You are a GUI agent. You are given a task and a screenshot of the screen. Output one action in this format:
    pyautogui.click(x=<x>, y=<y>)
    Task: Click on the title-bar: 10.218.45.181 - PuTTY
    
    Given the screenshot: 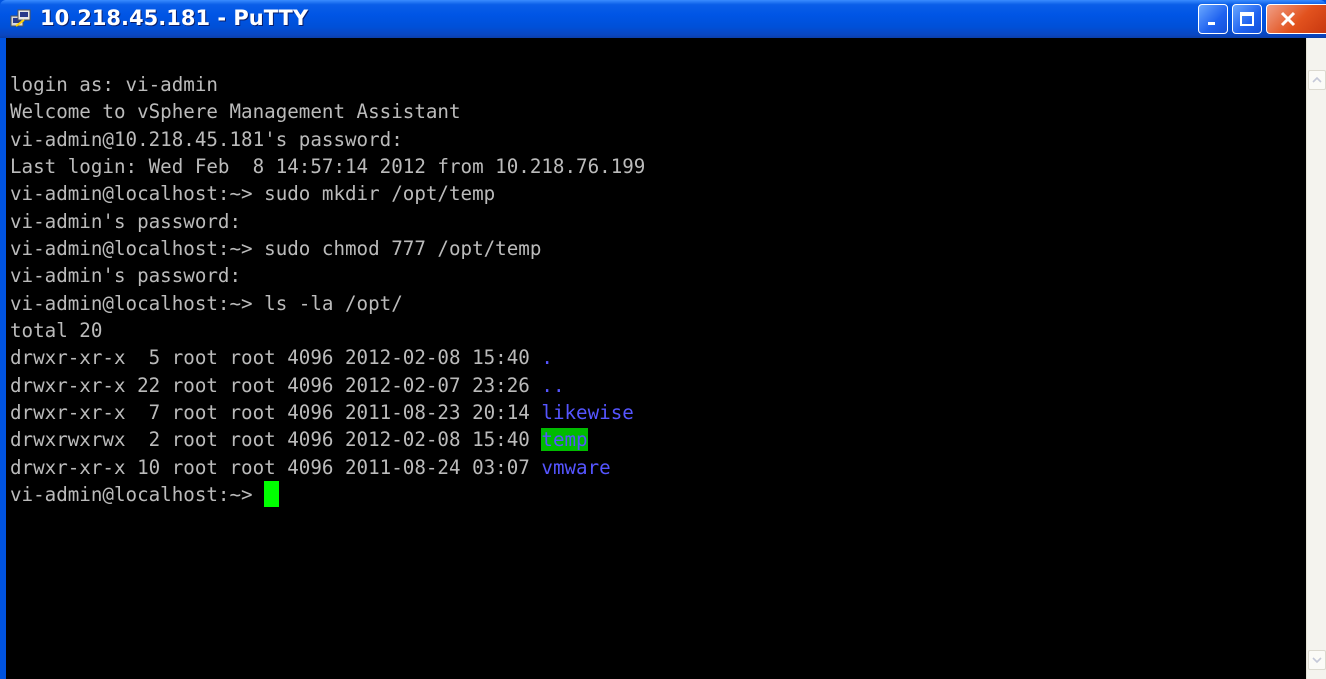 What is the action you would take?
    pyautogui.click(x=663, y=19)
    